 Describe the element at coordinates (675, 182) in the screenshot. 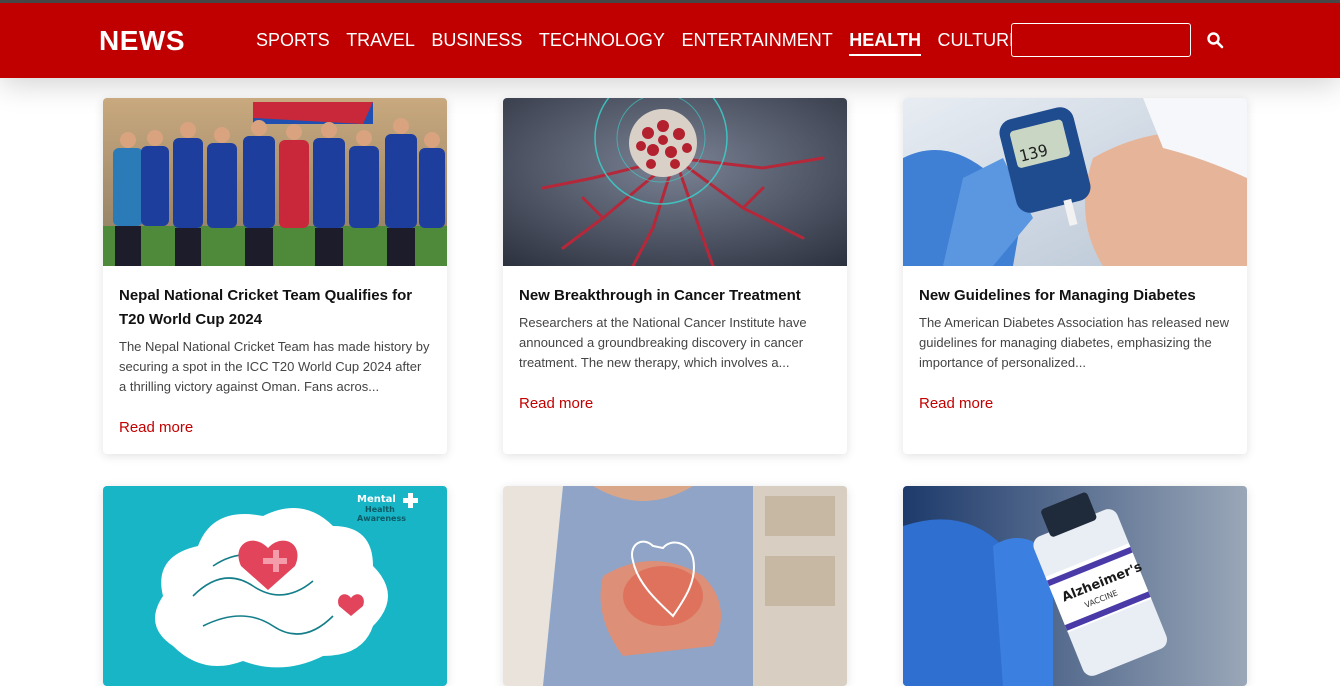

I see `cancer-cell-image` at that location.